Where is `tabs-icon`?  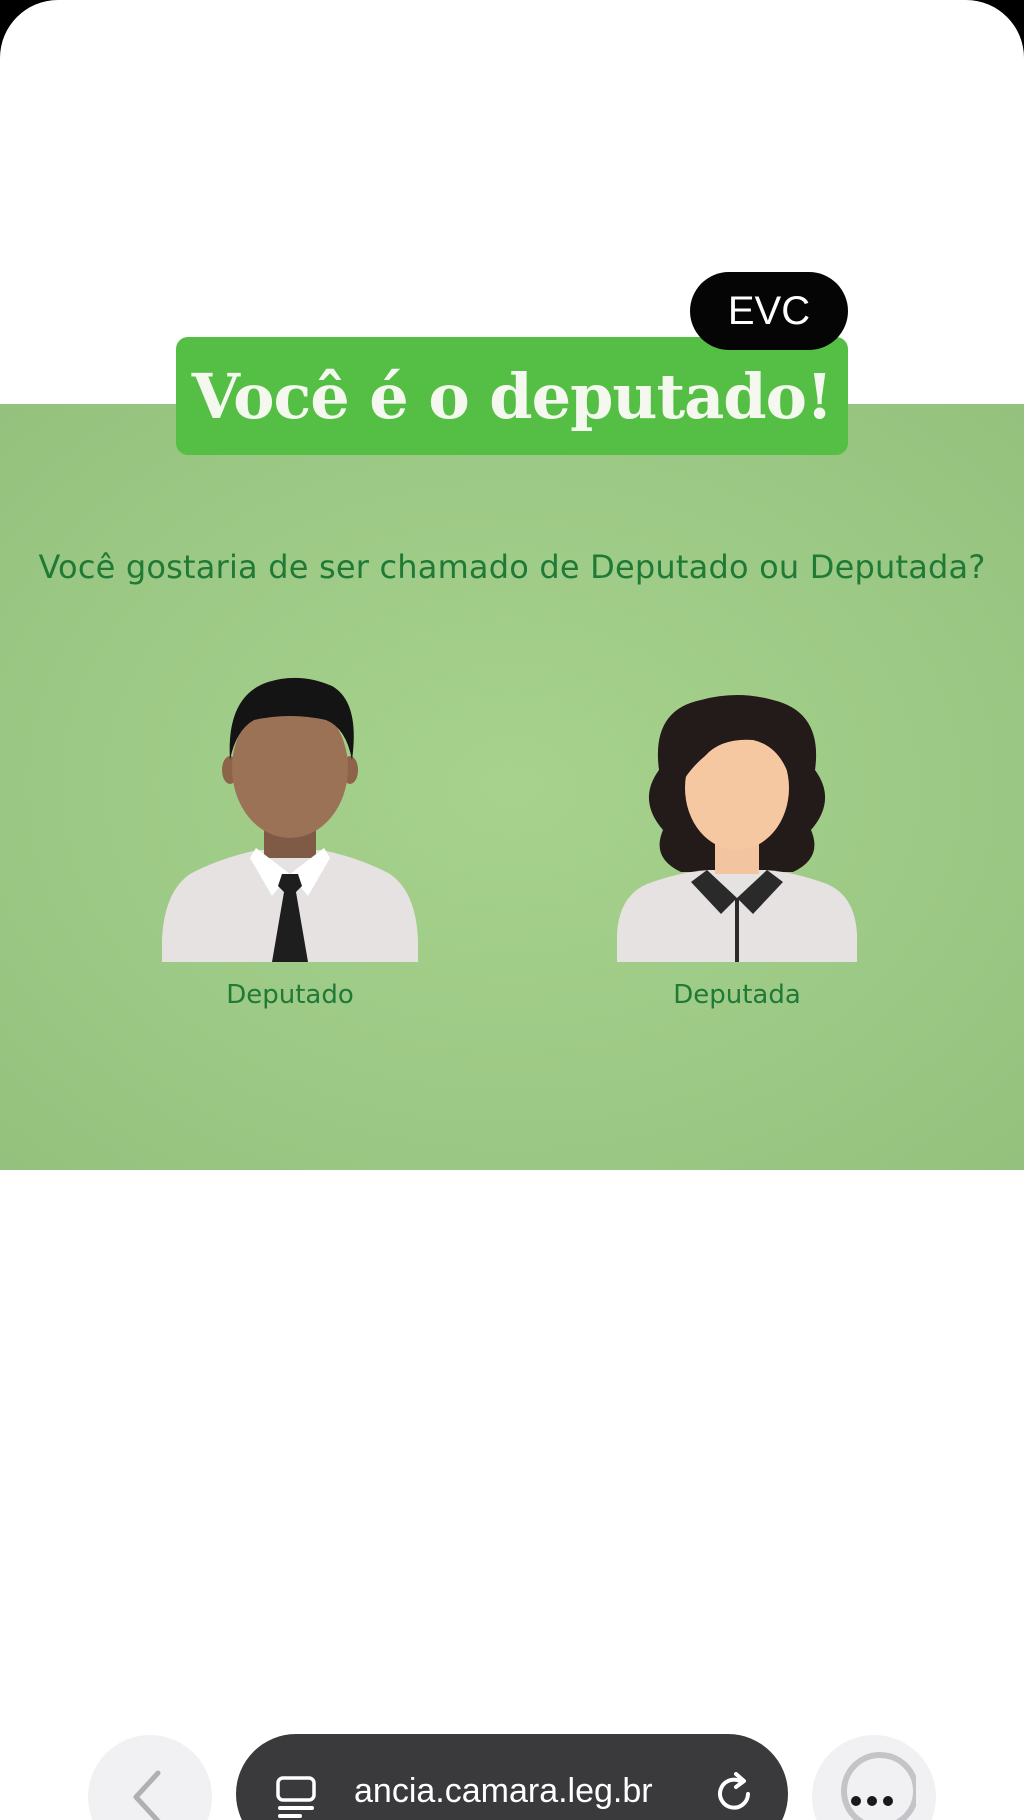 tabs-icon is located at coordinates (296, 1797).